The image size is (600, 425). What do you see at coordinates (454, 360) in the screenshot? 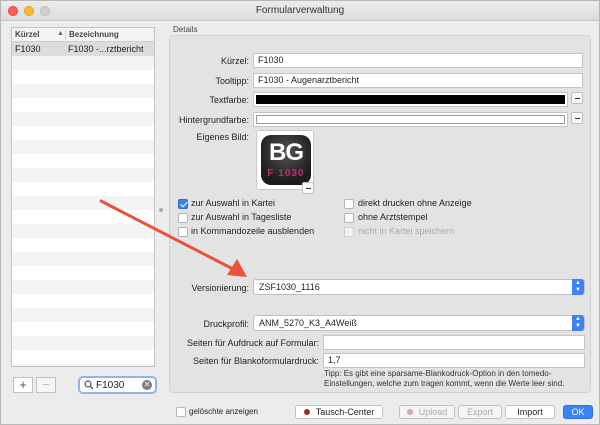
I see `blanko-field: 1,7` at bounding box center [454, 360].